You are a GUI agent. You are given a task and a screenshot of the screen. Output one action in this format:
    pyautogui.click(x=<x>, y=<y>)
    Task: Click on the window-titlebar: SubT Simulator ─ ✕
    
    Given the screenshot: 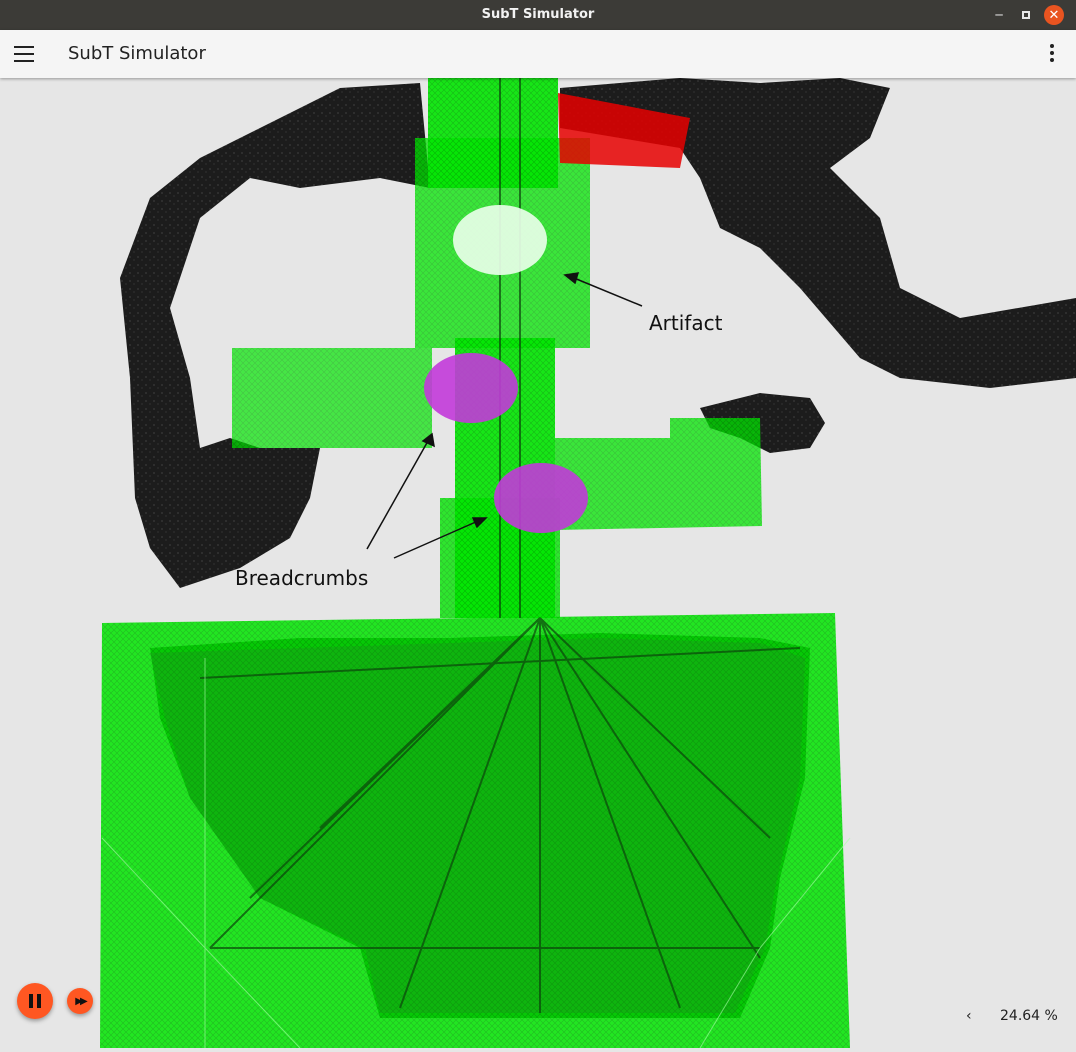 What is the action you would take?
    pyautogui.click(x=538, y=15)
    